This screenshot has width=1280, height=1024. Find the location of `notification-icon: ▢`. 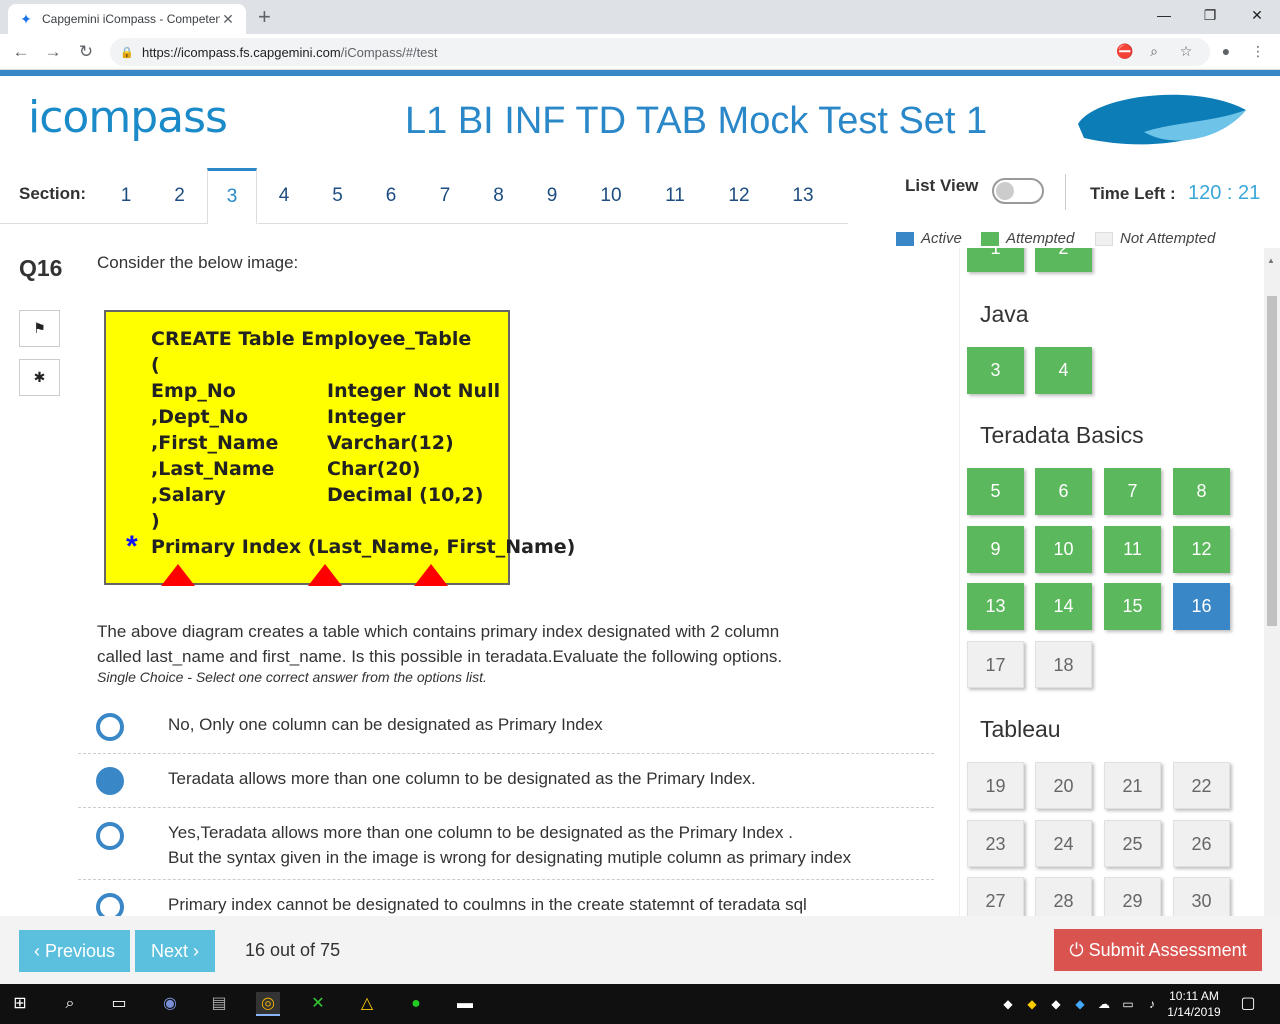

notification-icon: ▢ is located at coordinates (1248, 1004).